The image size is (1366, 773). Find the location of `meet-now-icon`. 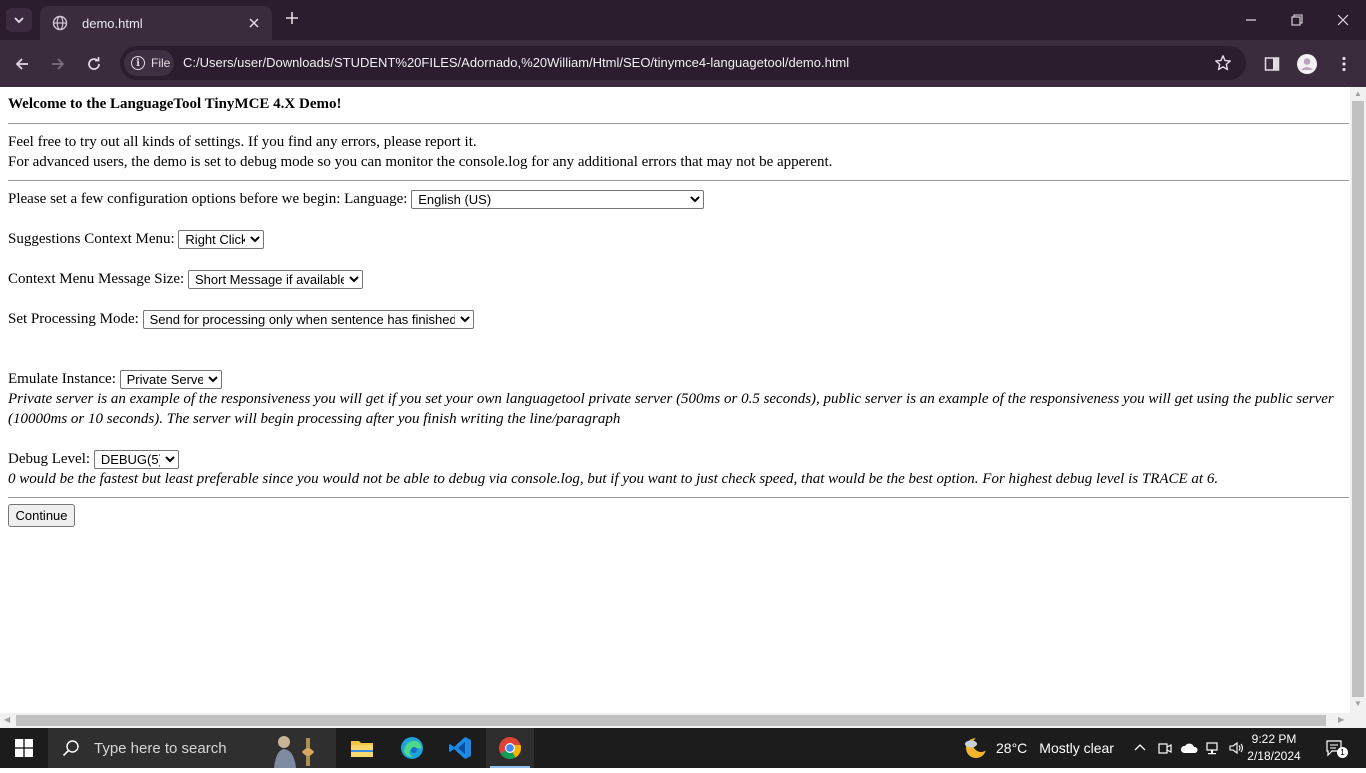

meet-now-icon is located at coordinates (1165, 748).